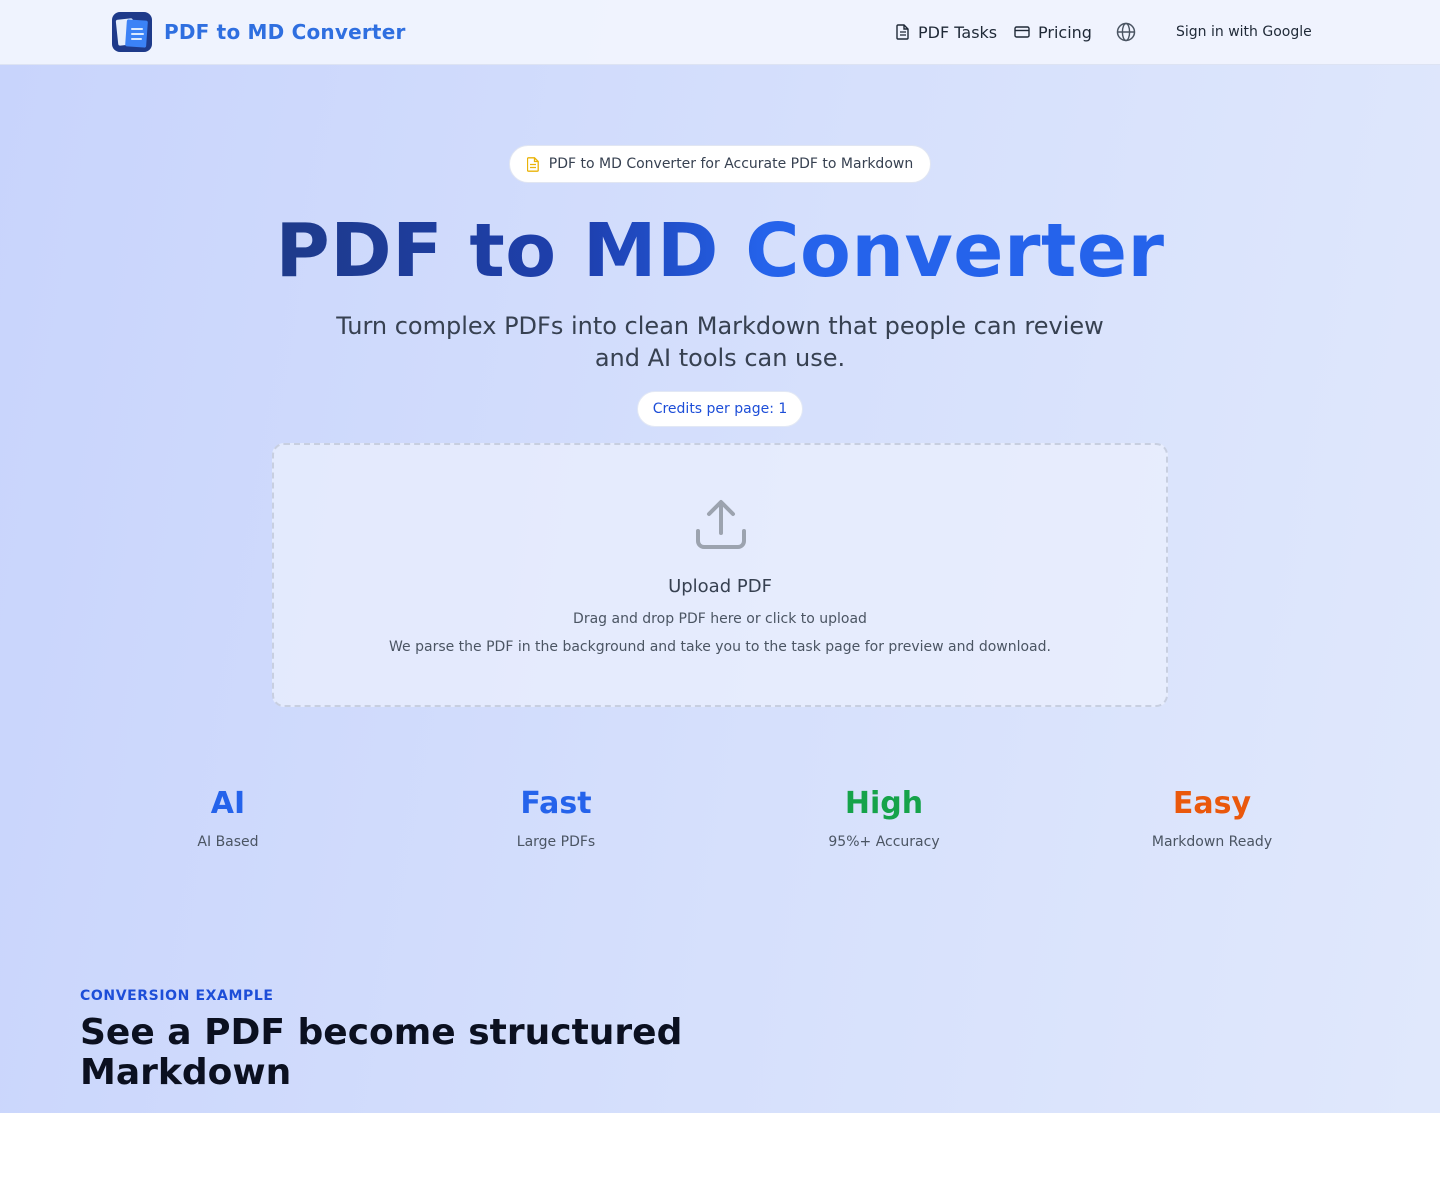  I want to click on credit-card-icon, so click(1022, 32).